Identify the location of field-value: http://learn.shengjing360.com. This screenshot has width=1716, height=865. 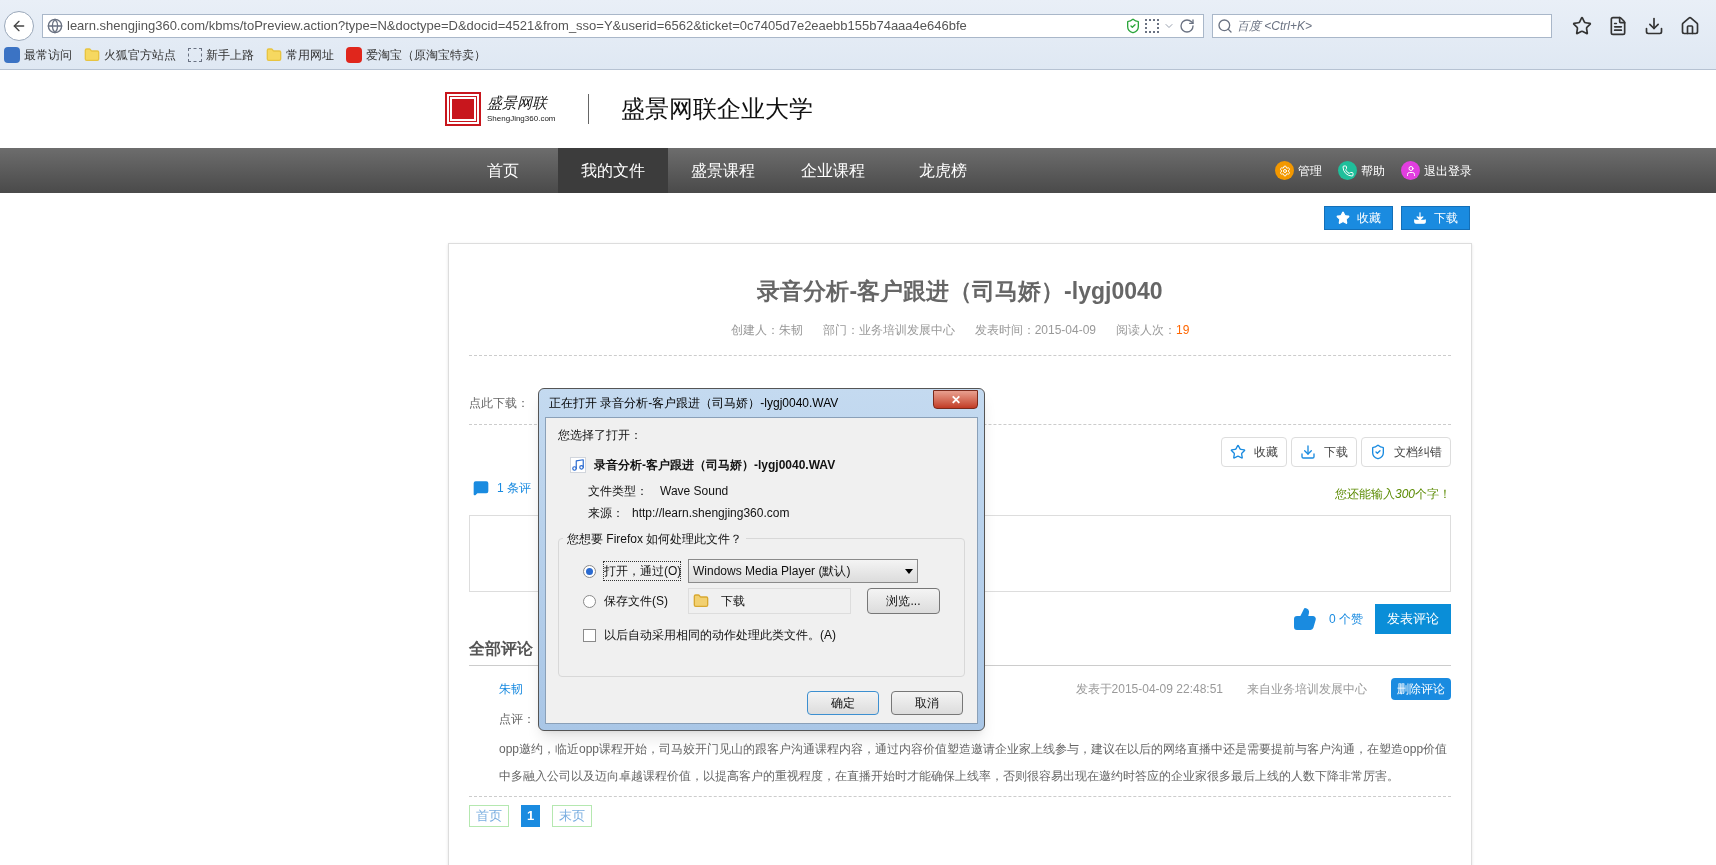
(711, 513).